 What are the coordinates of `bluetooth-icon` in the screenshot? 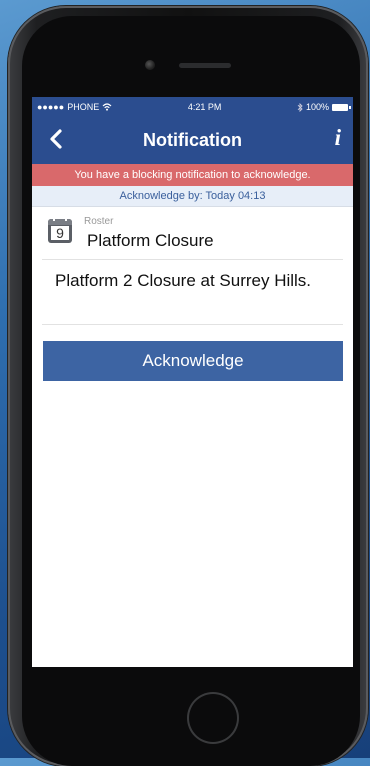 It's located at (300, 107).